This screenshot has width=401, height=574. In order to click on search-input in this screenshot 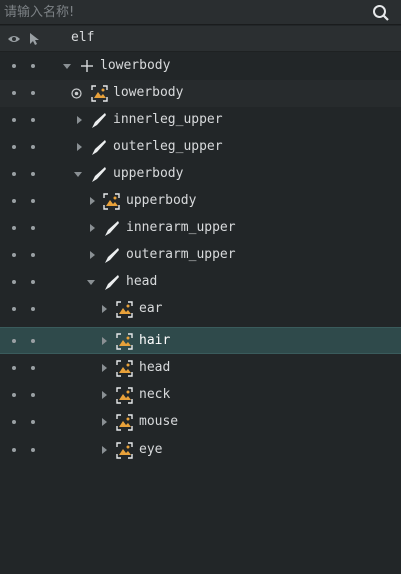, I will do `click(184, 12)`.